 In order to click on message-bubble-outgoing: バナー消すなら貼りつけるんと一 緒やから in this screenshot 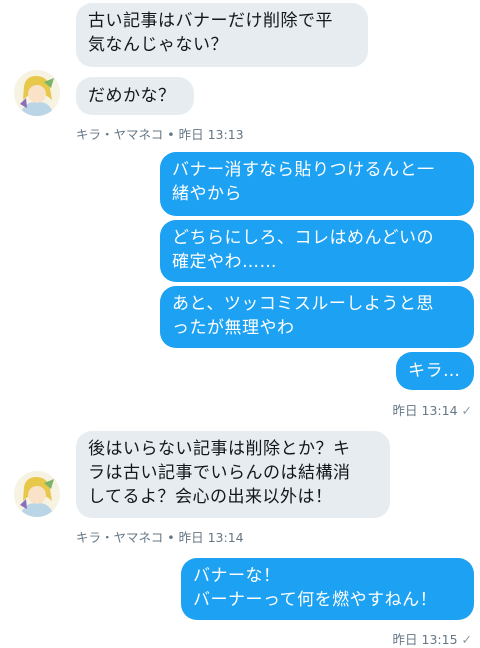, I will do `click(317, 184)`.